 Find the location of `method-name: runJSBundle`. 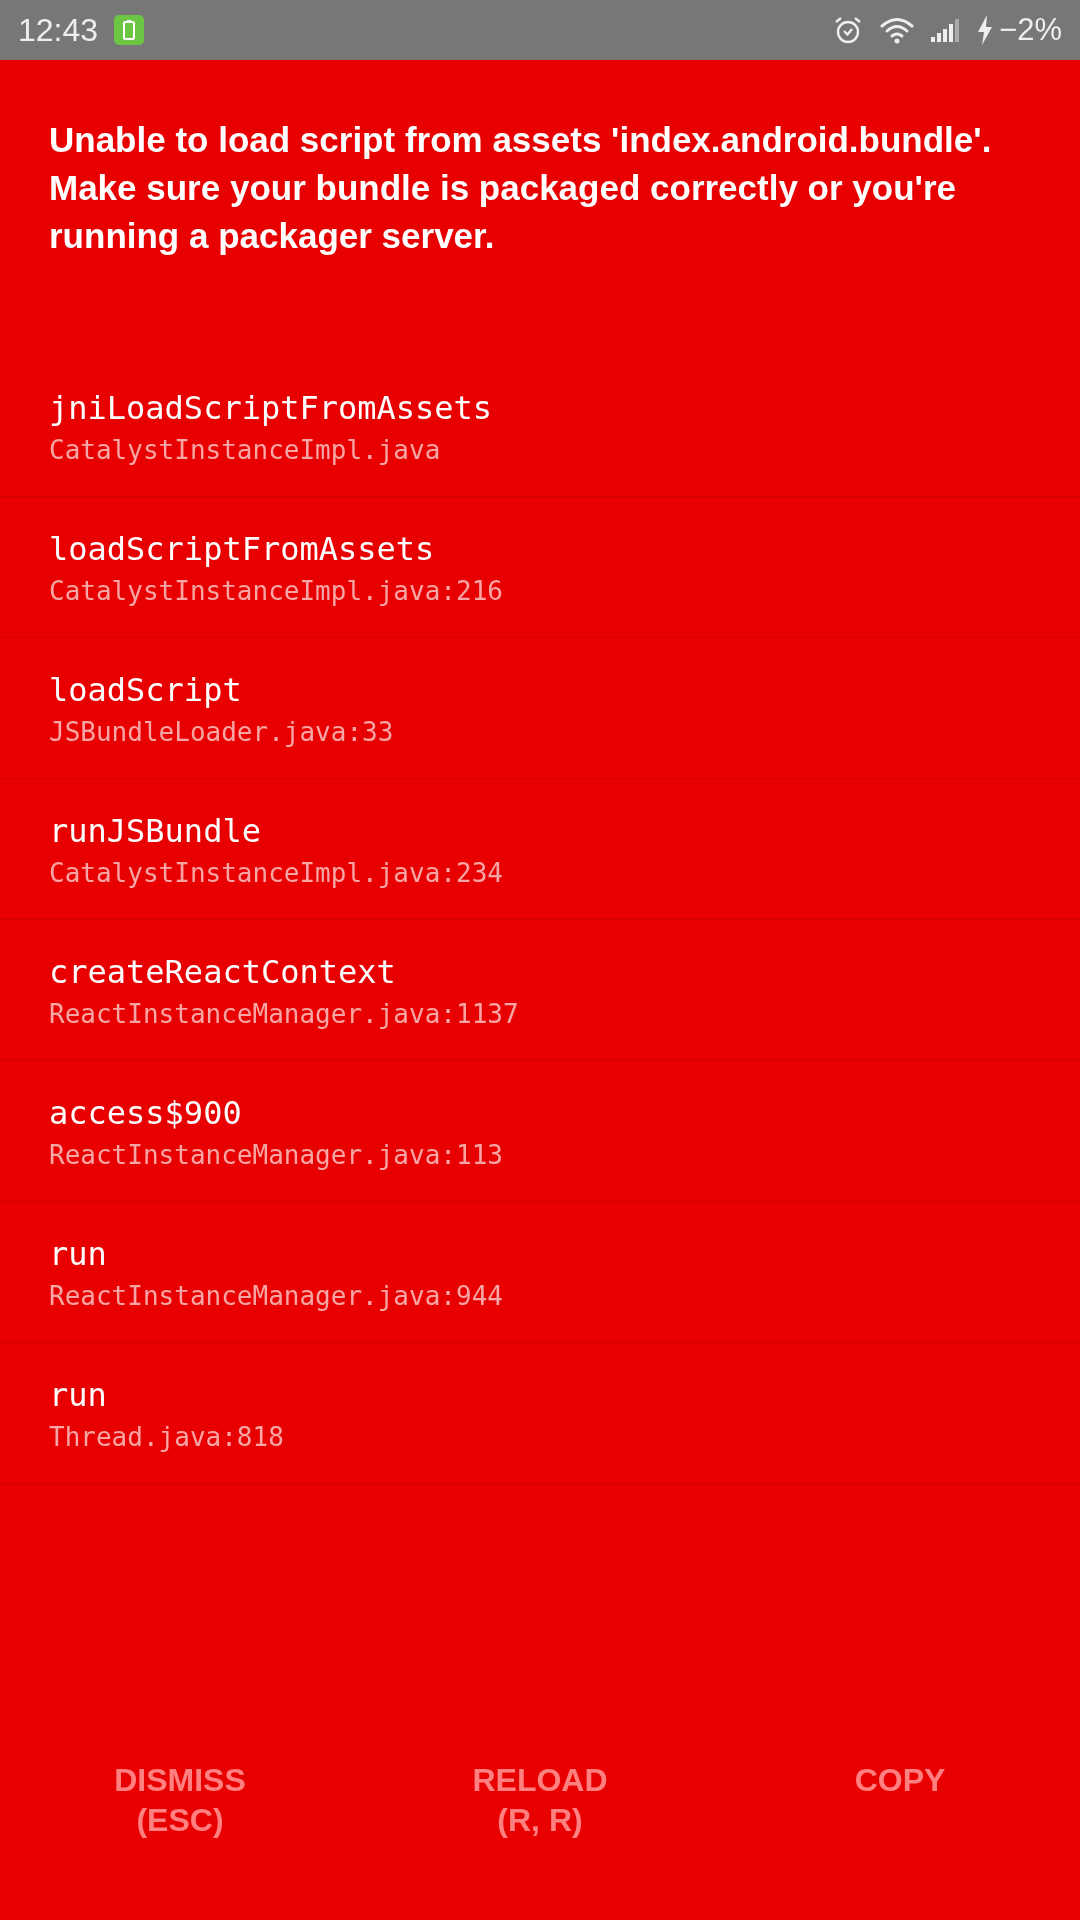

method-name: runJSBundle is located at coordinates (155, 831).